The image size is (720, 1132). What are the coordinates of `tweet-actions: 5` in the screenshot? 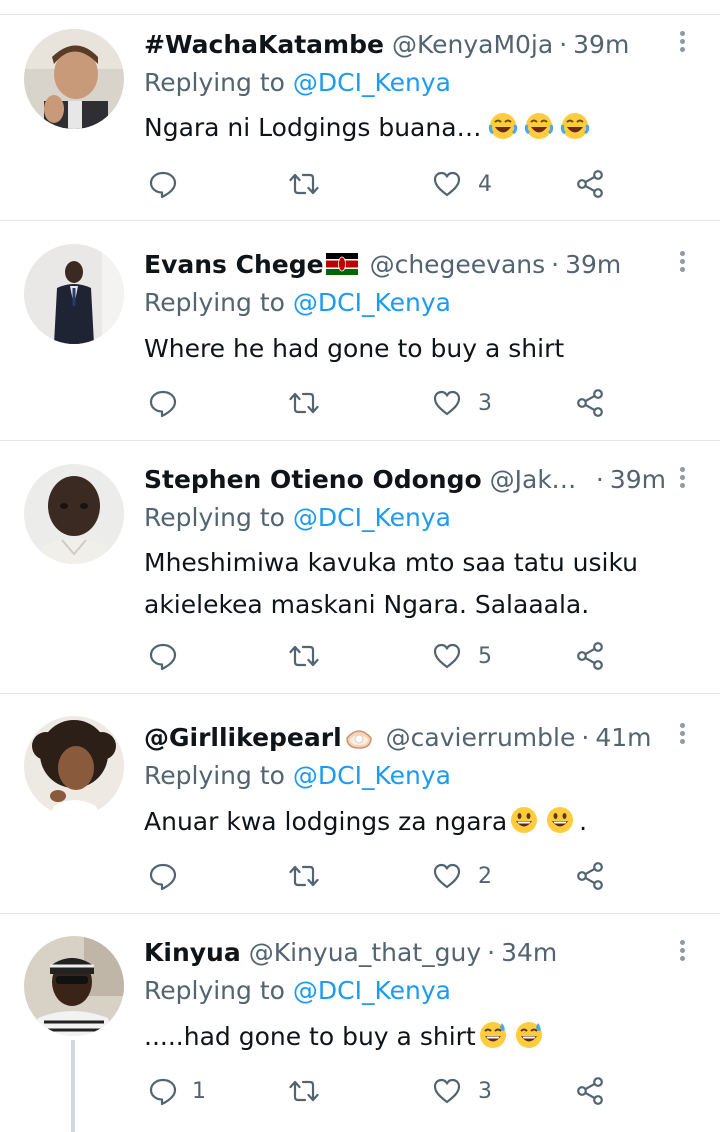 It's located at (360, 656).